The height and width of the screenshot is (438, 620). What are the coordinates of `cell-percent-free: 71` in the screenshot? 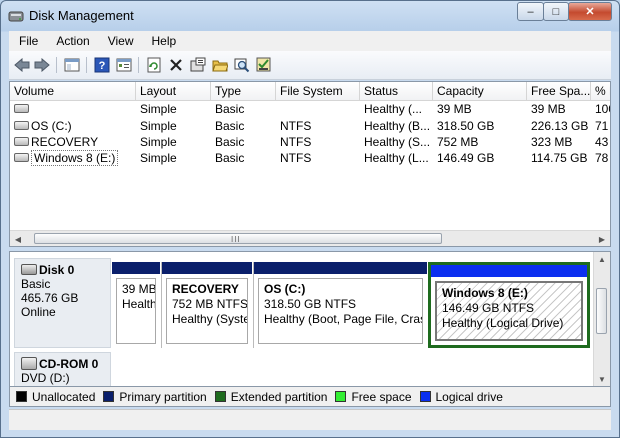 It's located at (602, 126).